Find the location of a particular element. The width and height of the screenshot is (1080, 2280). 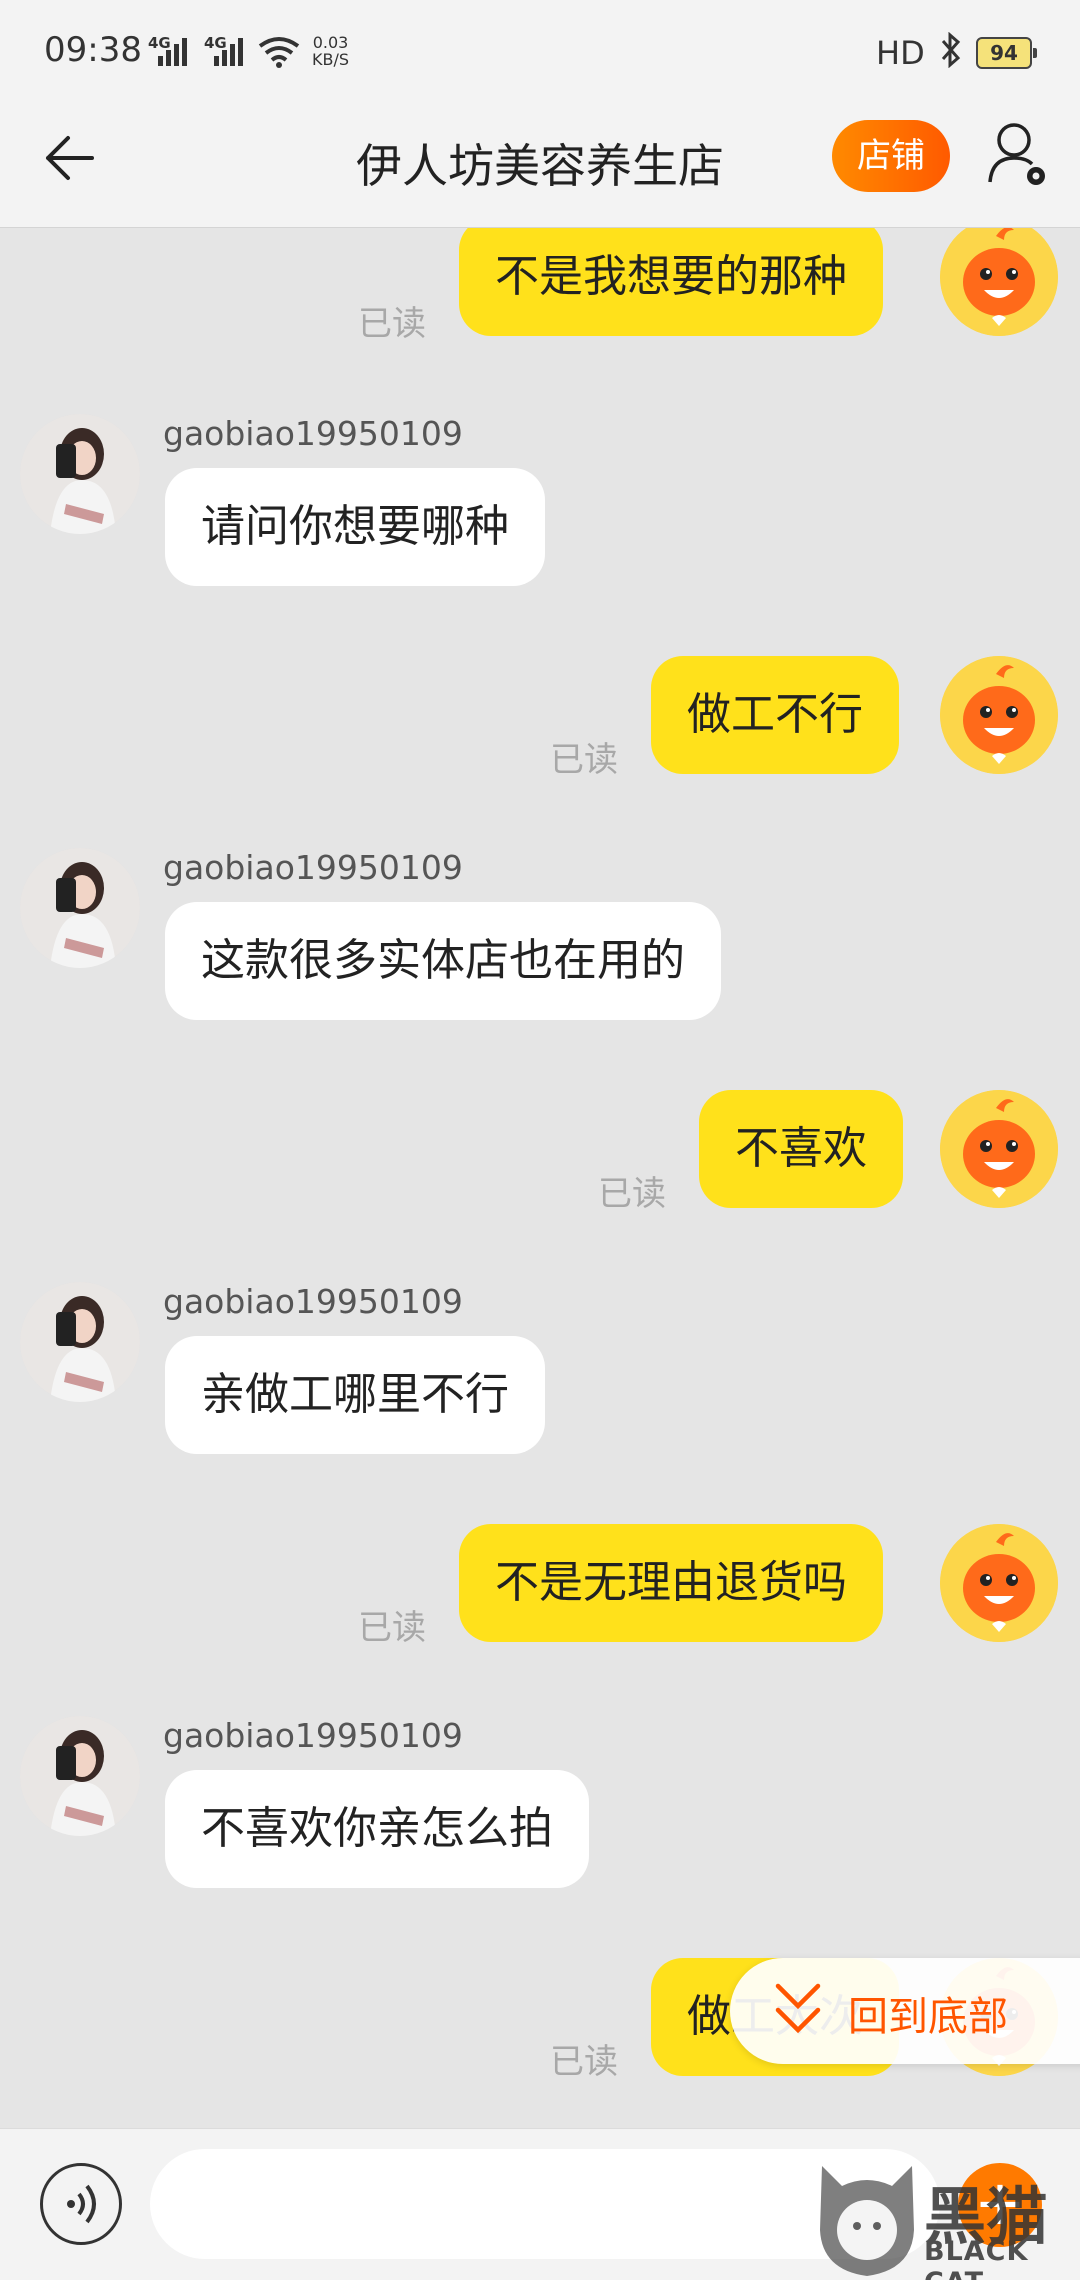

outgoing-message: 不喜欢 is located at coordinates (801, 1149).